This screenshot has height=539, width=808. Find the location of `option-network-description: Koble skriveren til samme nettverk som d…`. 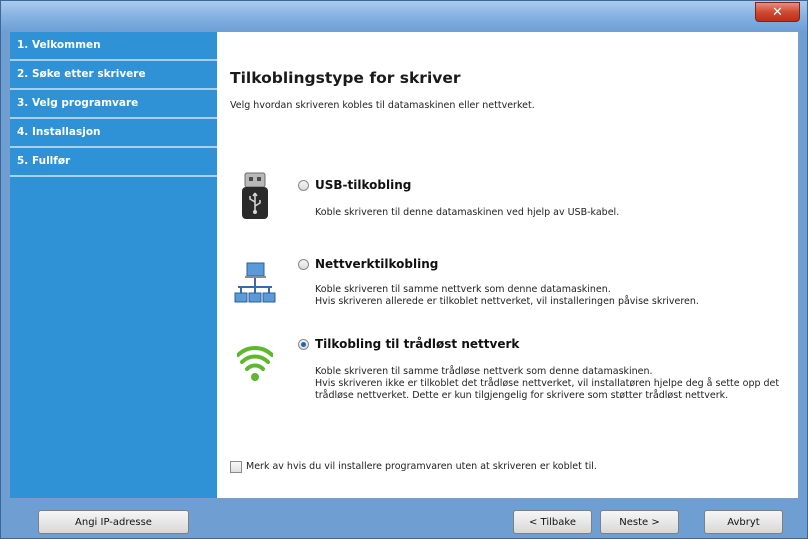

option-network-description: Koble skriveren til samme nettverk som d… is located at coordinates (507, 296).